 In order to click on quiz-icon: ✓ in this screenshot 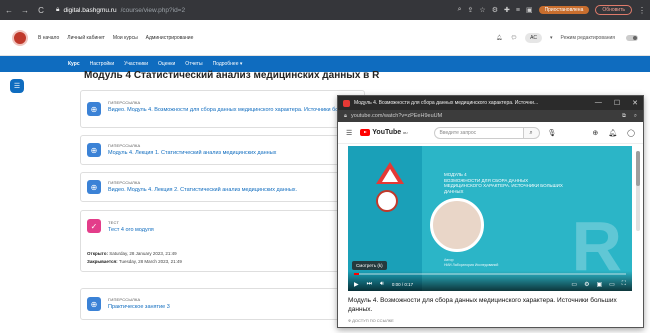, I will do `click(94, 226)`.